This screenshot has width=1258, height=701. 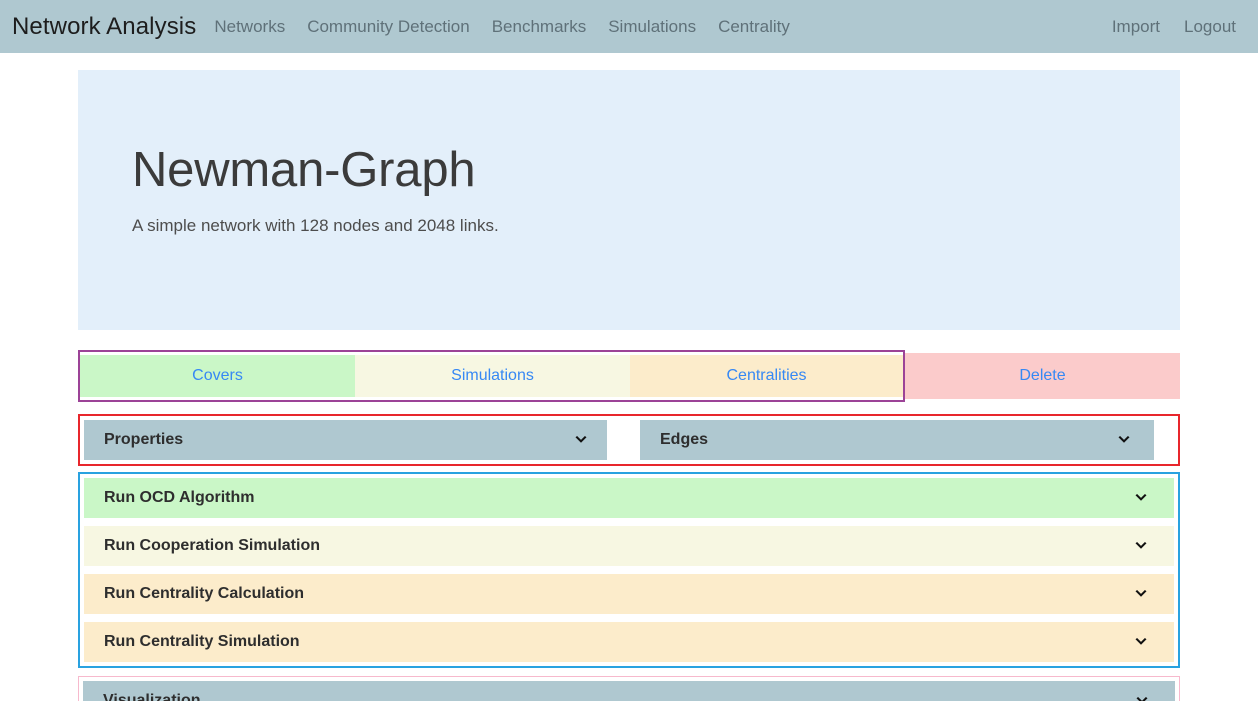 What do you see at coordinates (1177, 27) in the screenshot?
I see `nav-right-links: Import Logout` at bounding box center [1177, 27].